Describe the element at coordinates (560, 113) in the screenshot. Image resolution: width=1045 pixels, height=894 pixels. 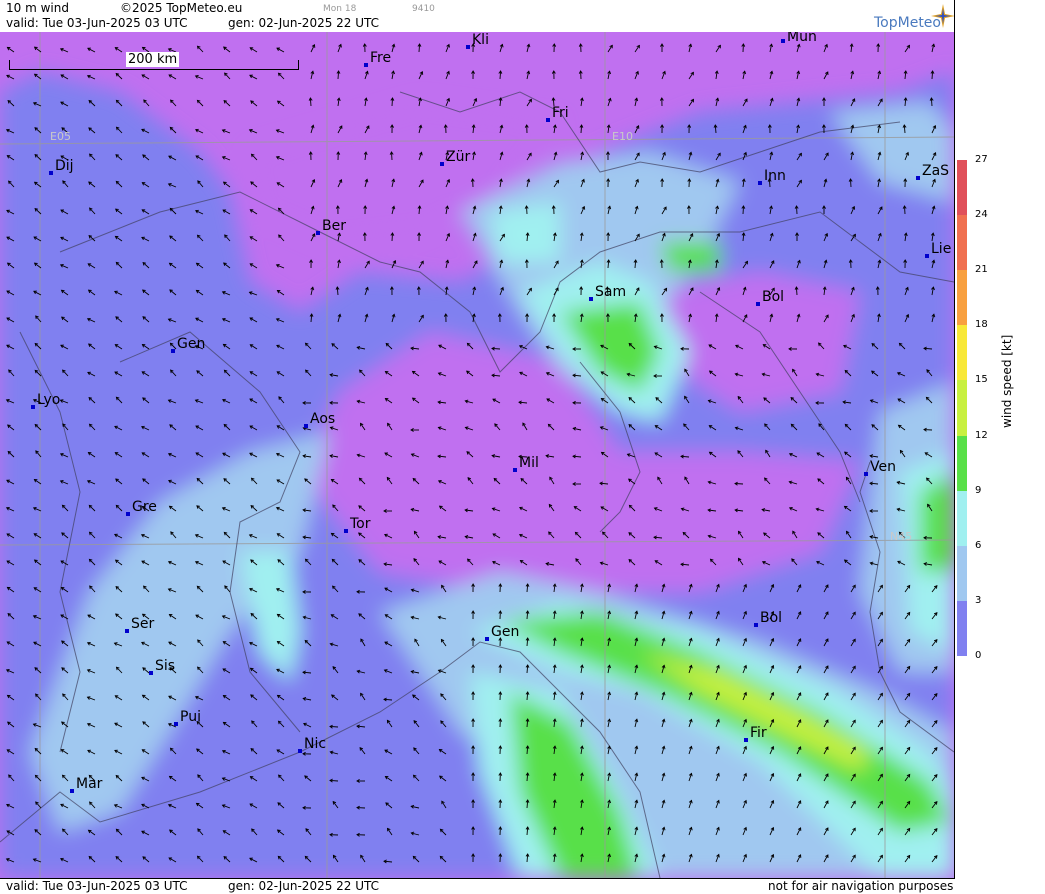
I see `city-fri: Fri` at that location.